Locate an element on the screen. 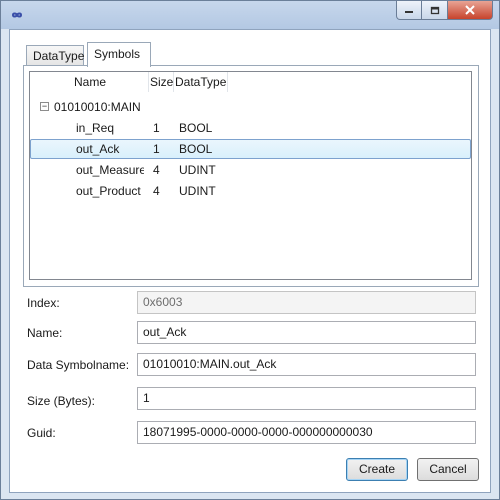 The height and width of the screenshot is (500, 500). row-name: out_Measure is located at coordinates (110, 170).